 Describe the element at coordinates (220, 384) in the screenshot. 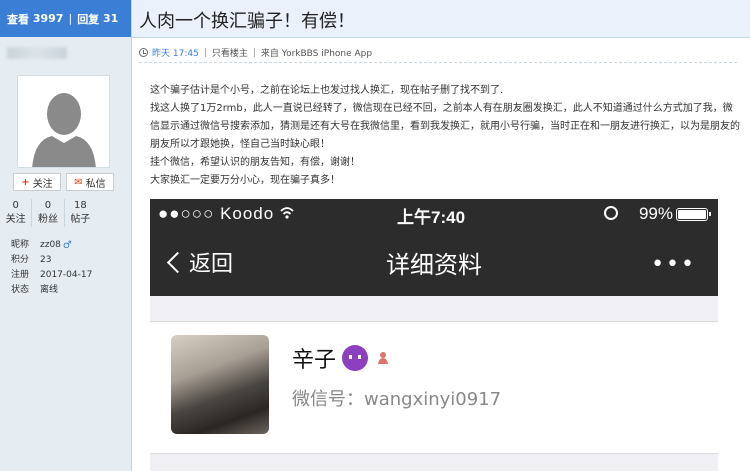

I see `profile-photo` at that location.